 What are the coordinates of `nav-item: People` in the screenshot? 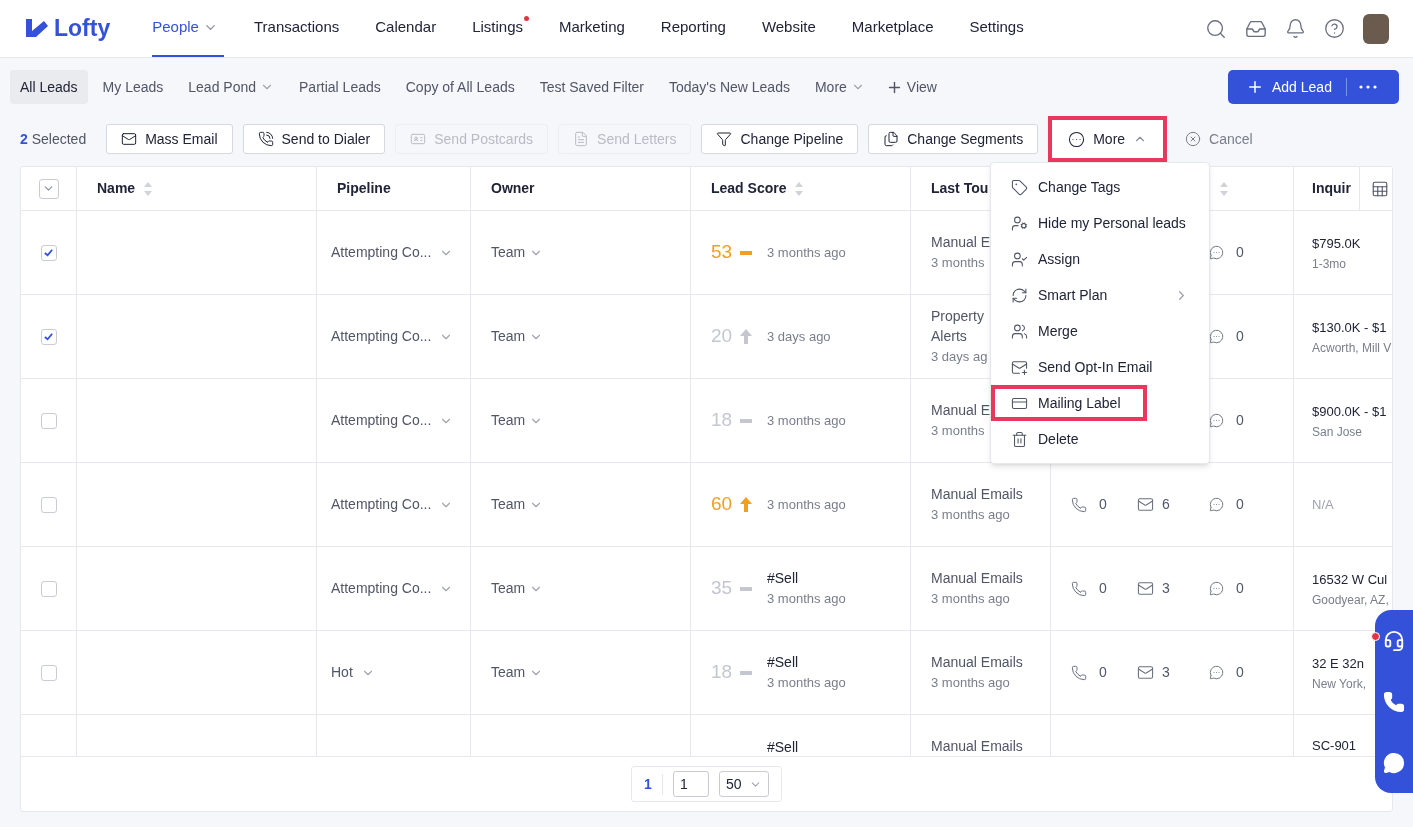 It's located at (188, 28).